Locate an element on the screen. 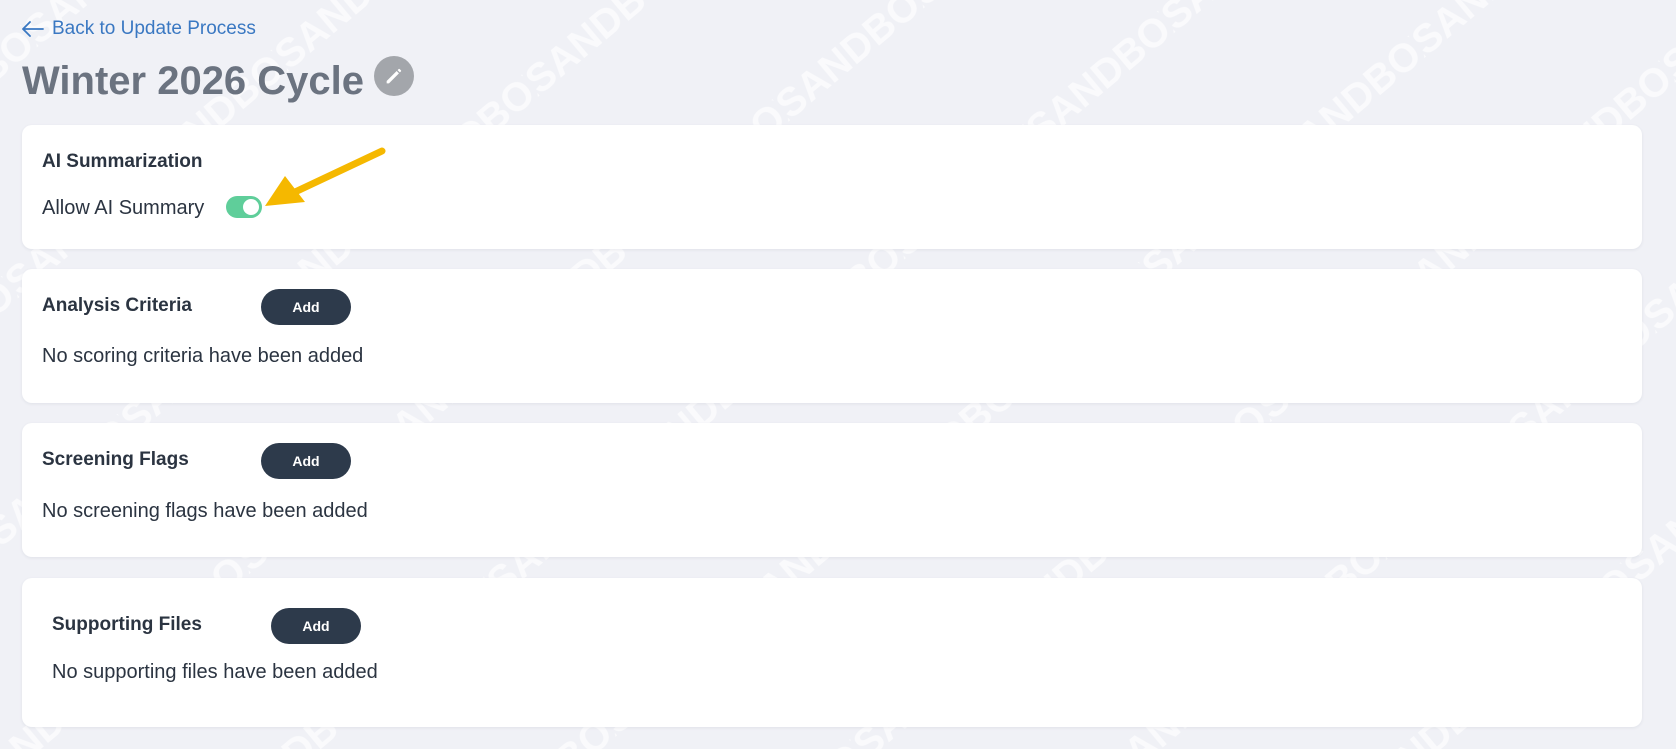  allow-ai-summary-label: Allow AI Summary is located at coordinates (123, 208).